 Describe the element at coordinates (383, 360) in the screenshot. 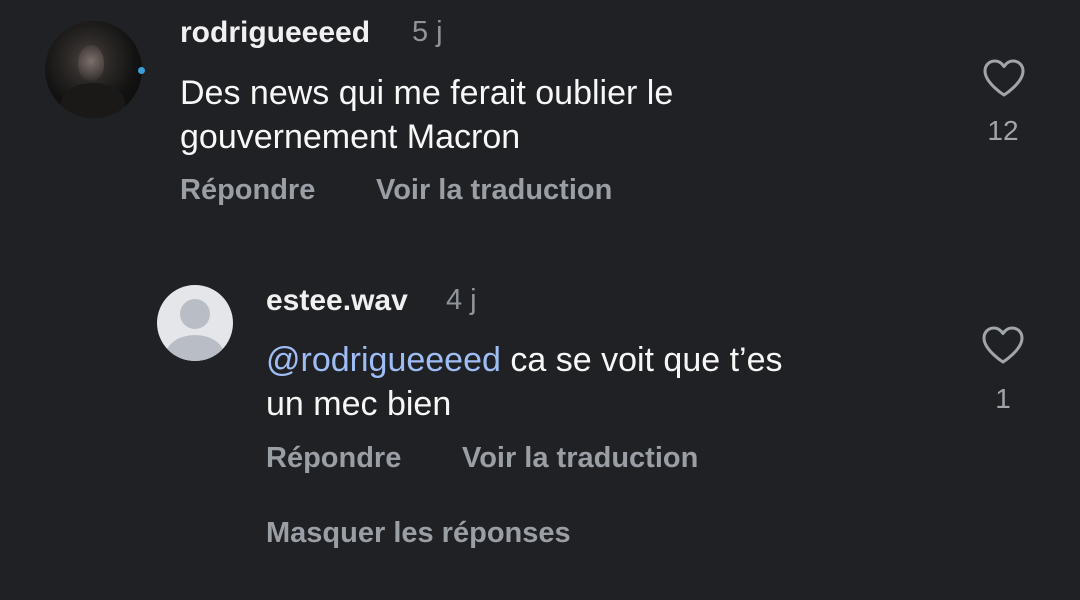

I see `mention-link: @rodrigueeeed` at that location.